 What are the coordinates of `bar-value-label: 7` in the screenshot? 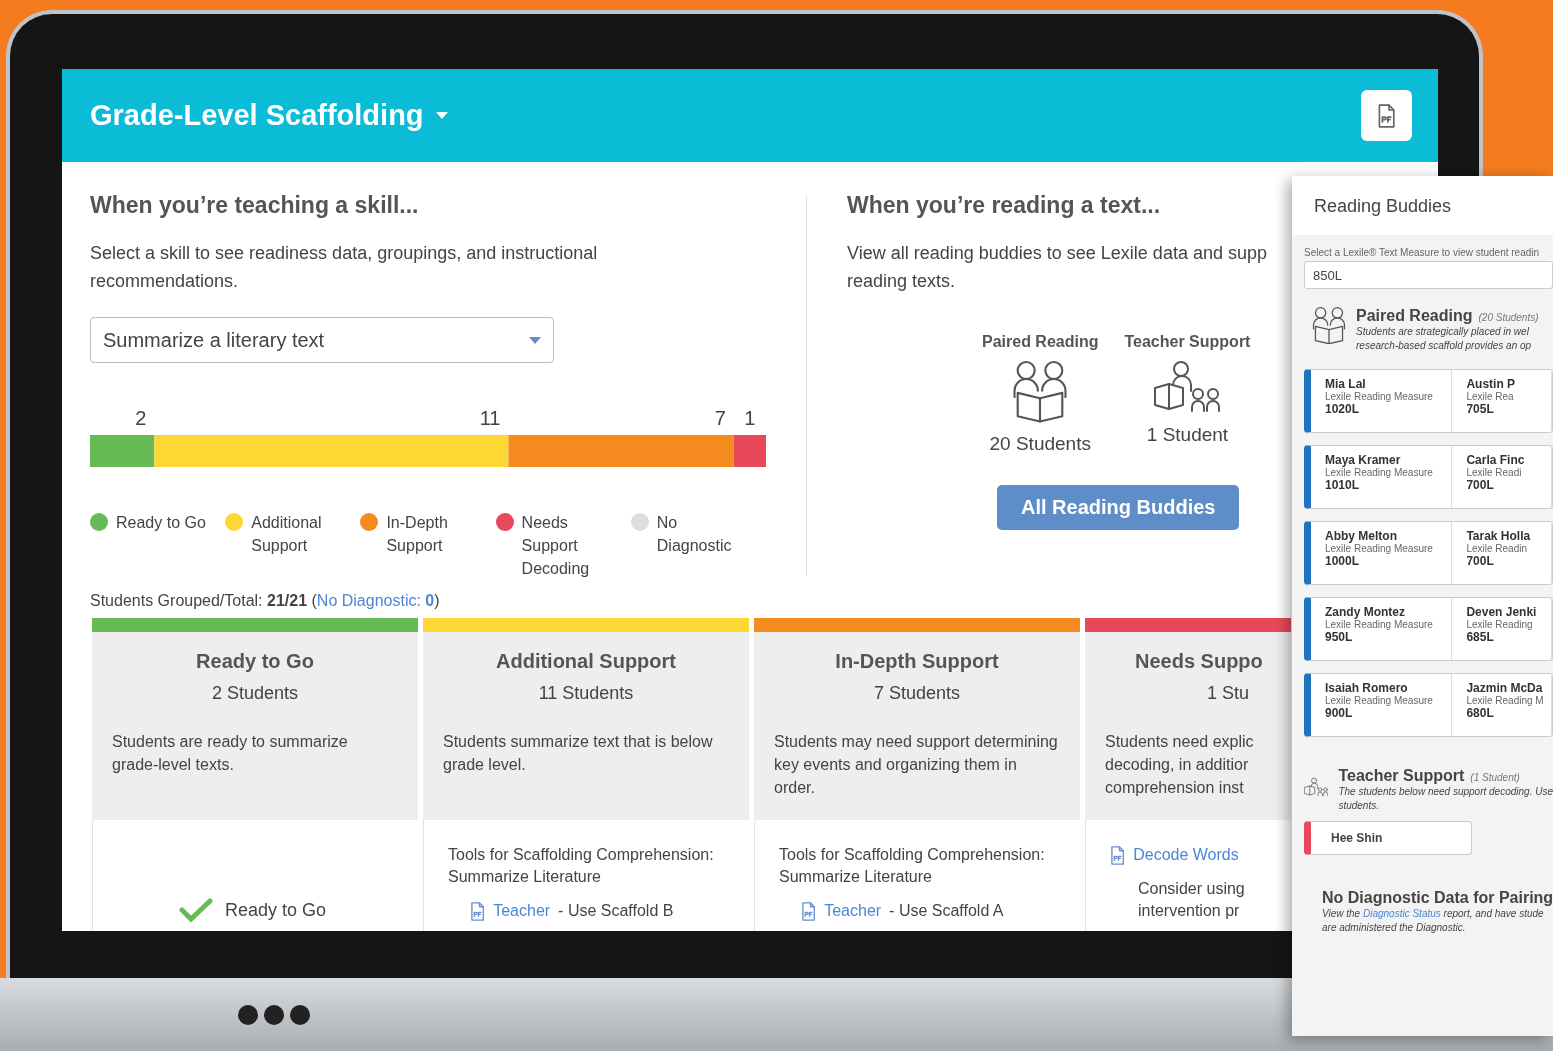 It's located at (720, 418).